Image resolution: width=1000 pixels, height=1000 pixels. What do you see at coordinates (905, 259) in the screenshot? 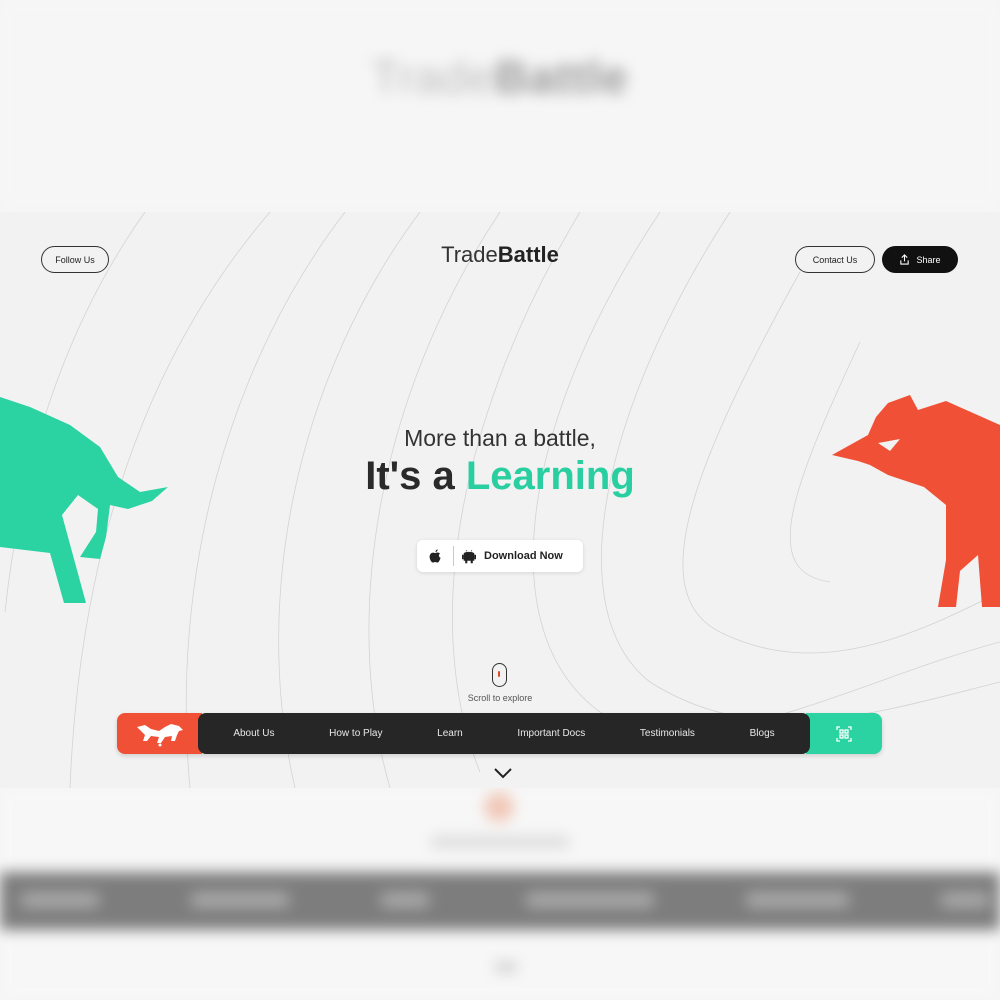
I see `share-icon` at bounding box center [905, 259].